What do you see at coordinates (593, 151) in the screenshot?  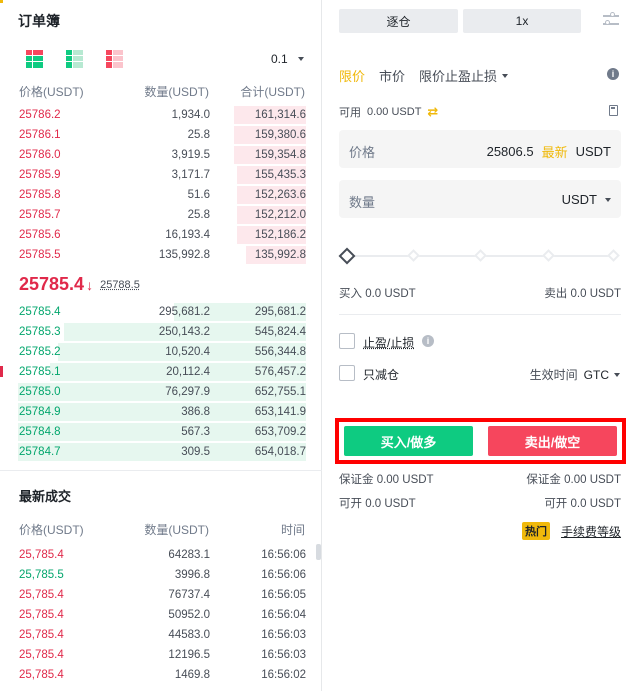 I see `price-unit: USDT` at bounding box center [593, 151].